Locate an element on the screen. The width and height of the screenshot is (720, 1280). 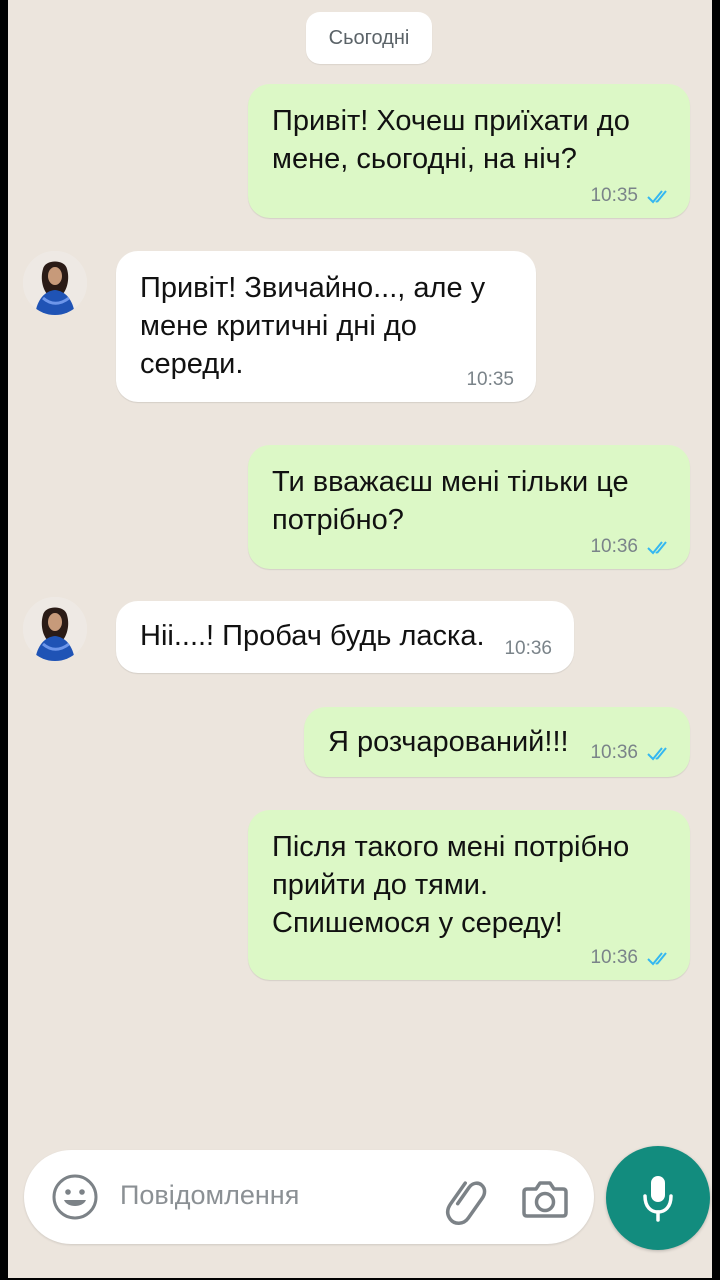
emoji-icon is located at coordinates (75, 1197).